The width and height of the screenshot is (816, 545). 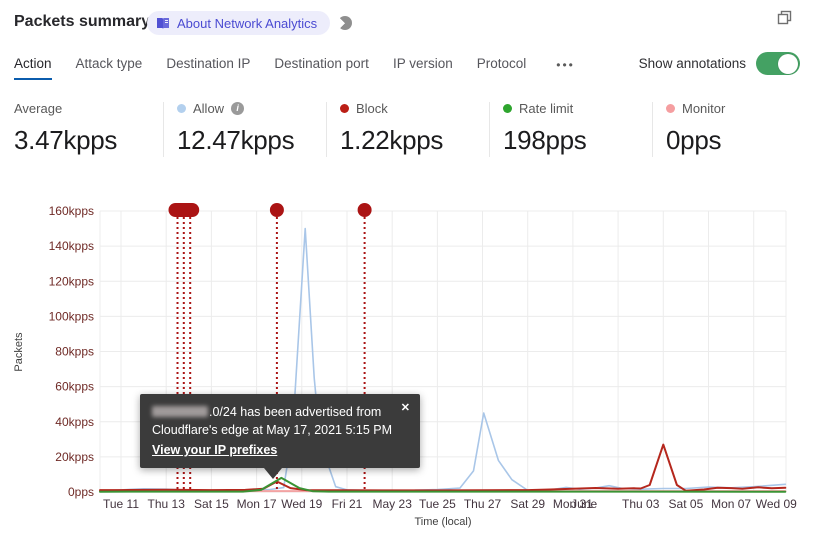 I want to click on x-tick-label: Wed 09, so click(x=776, y=504).